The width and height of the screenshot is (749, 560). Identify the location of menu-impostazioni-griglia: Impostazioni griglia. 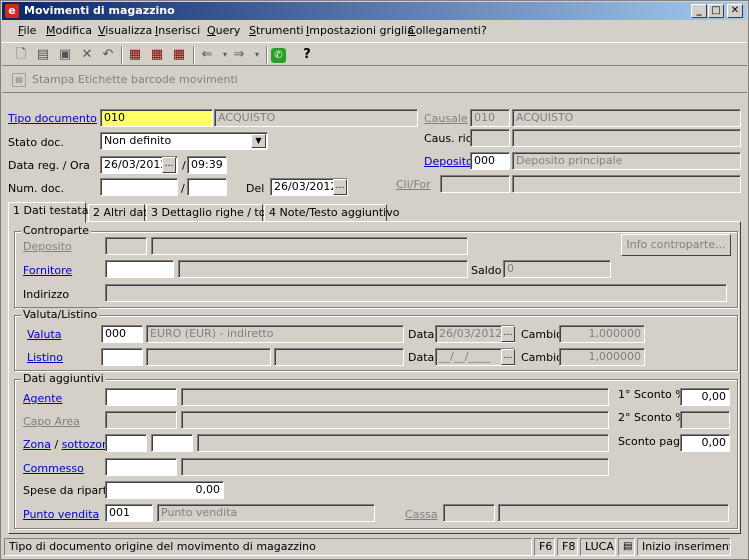
(360, 30).